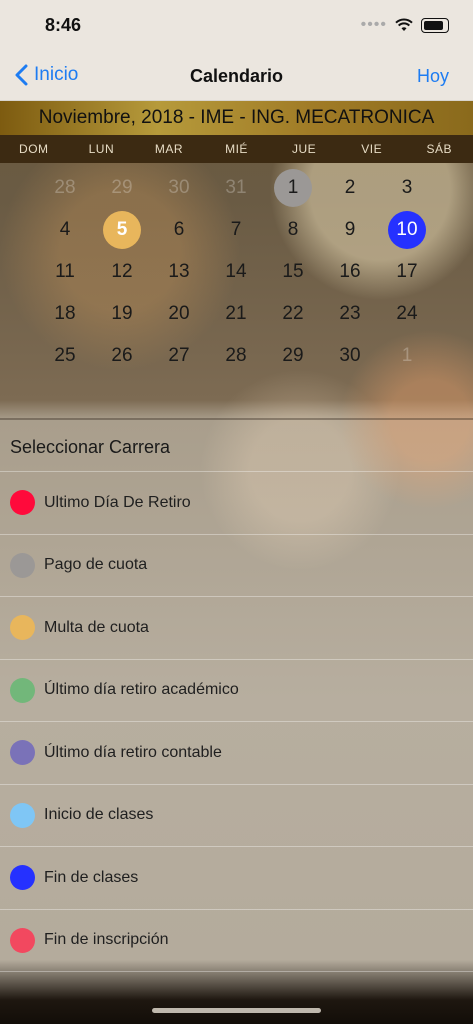 The width and height of the screenshot is (473, 1024). I want to click on day-number: 8, so click(293, 229).